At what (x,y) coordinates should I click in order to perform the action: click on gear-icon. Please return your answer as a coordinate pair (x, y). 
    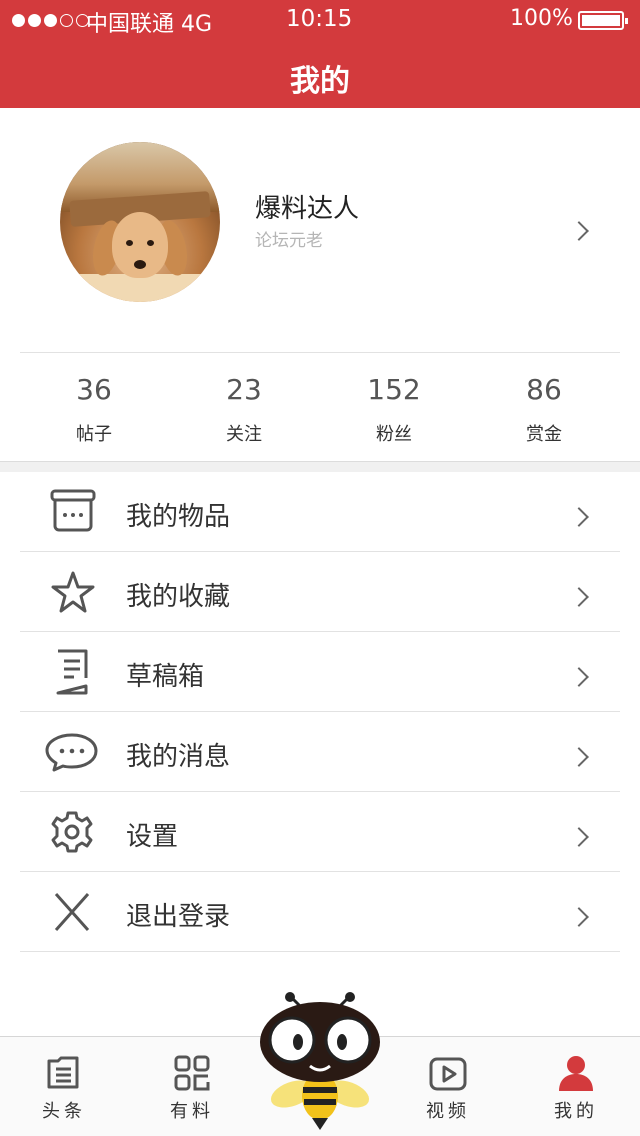
    Looking at the image, I should click on (72, 832).